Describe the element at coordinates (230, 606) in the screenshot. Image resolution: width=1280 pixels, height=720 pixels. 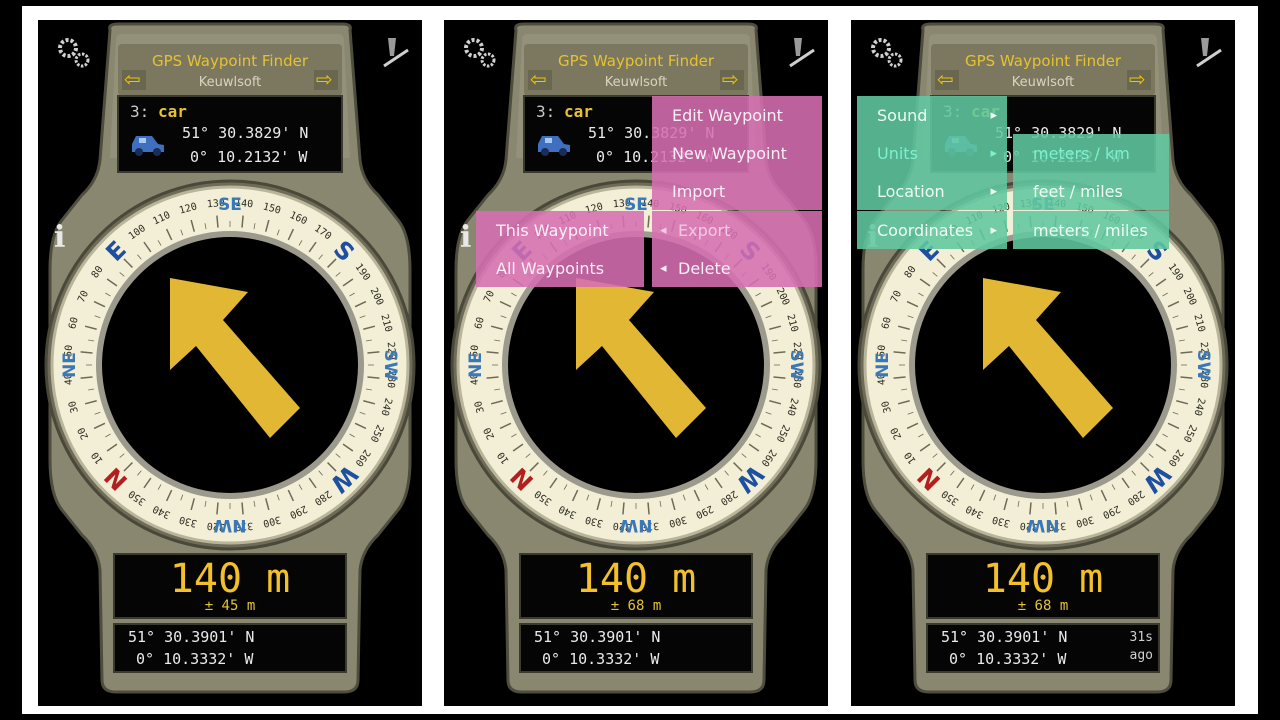
I see `accuracy-readout: ± 45 m` at that location.